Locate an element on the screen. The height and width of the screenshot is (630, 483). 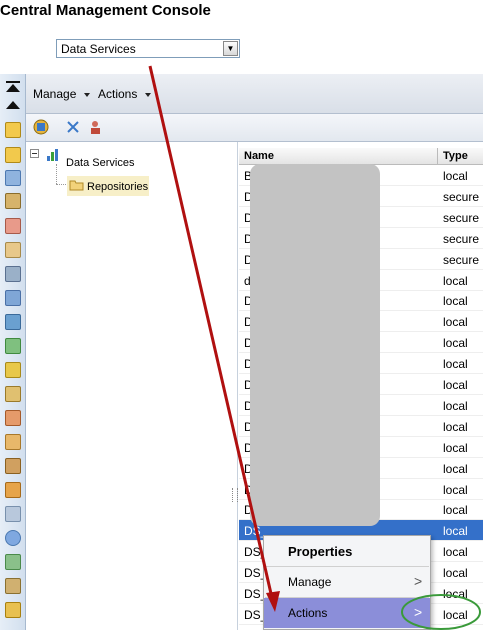
personal-folders-icon is located at coordinates (13, 155).